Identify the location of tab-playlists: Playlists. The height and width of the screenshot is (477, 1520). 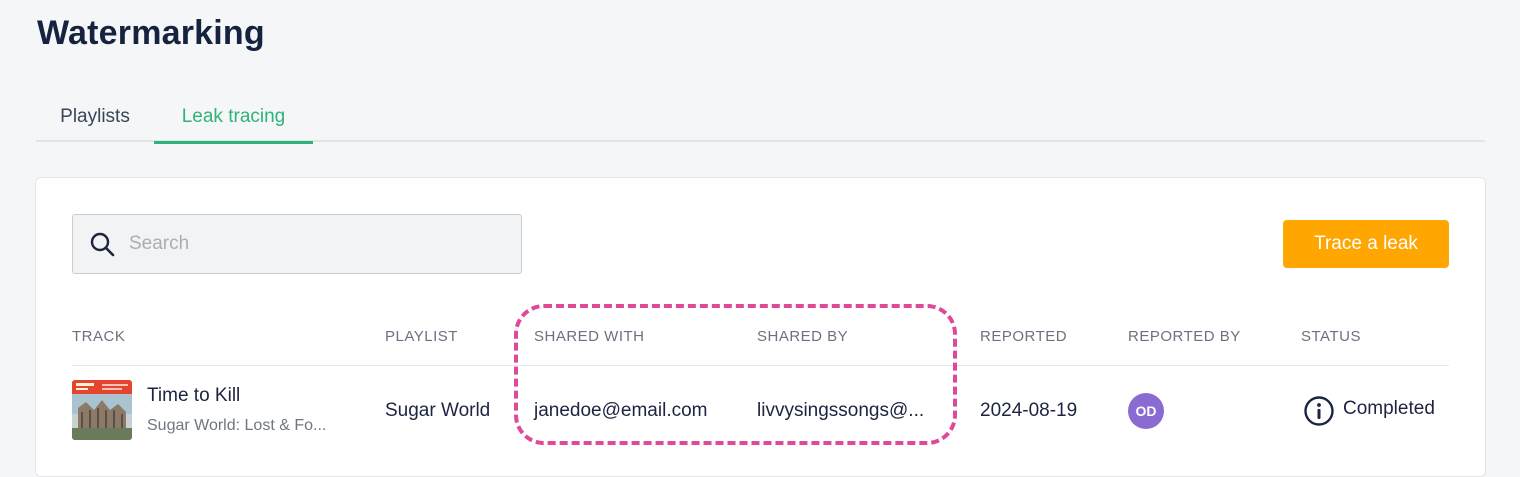
(95, 119).